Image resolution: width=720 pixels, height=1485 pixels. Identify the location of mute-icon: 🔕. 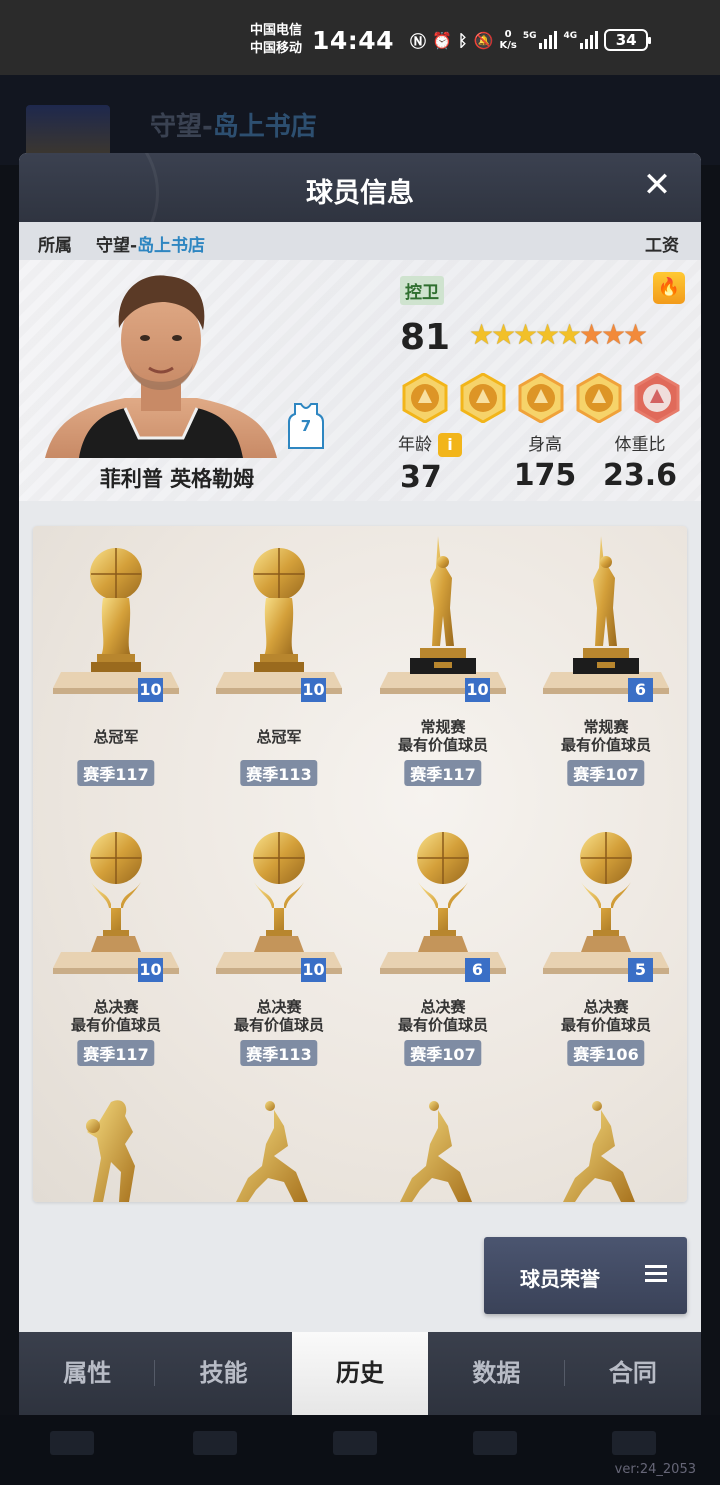
(483, 40).